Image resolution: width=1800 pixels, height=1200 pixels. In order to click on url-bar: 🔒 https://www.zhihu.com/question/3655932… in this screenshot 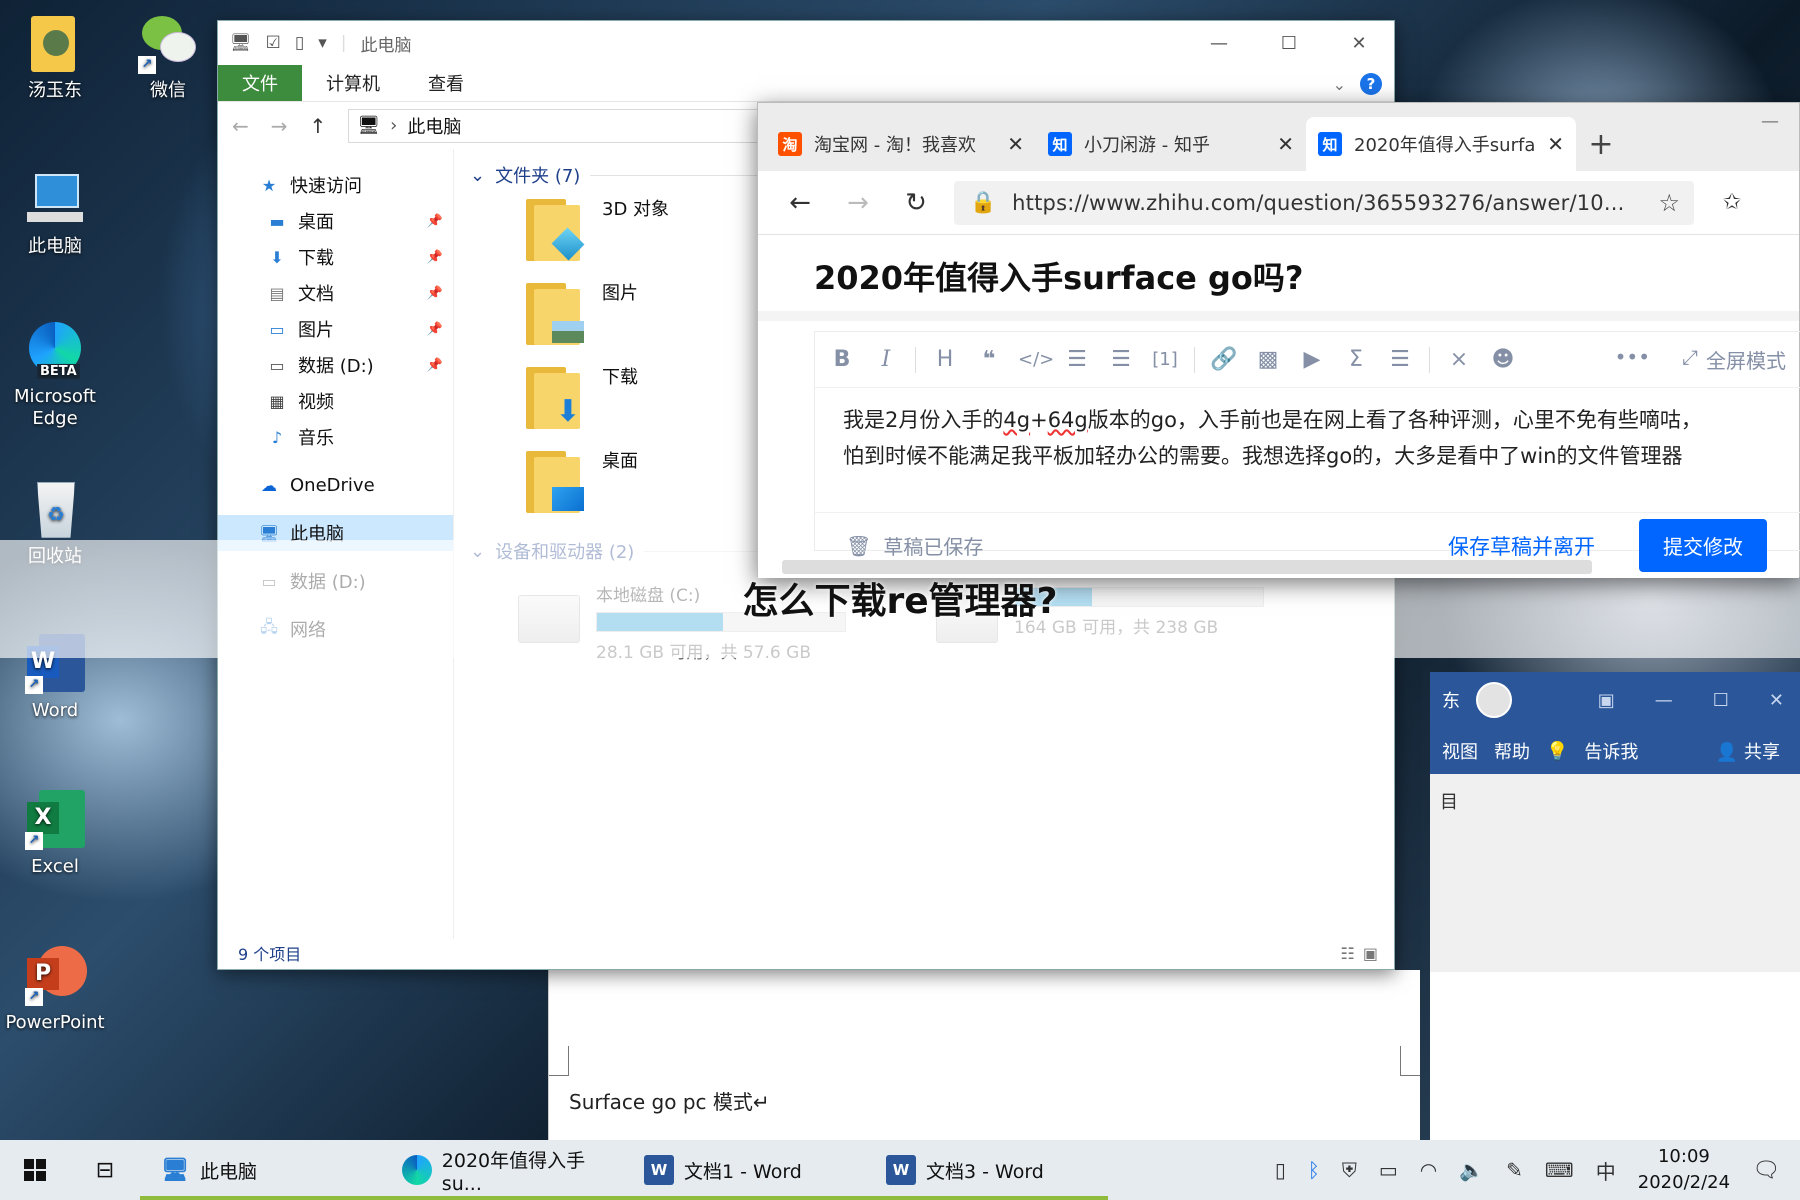, I will do `click(1324, 202)`.